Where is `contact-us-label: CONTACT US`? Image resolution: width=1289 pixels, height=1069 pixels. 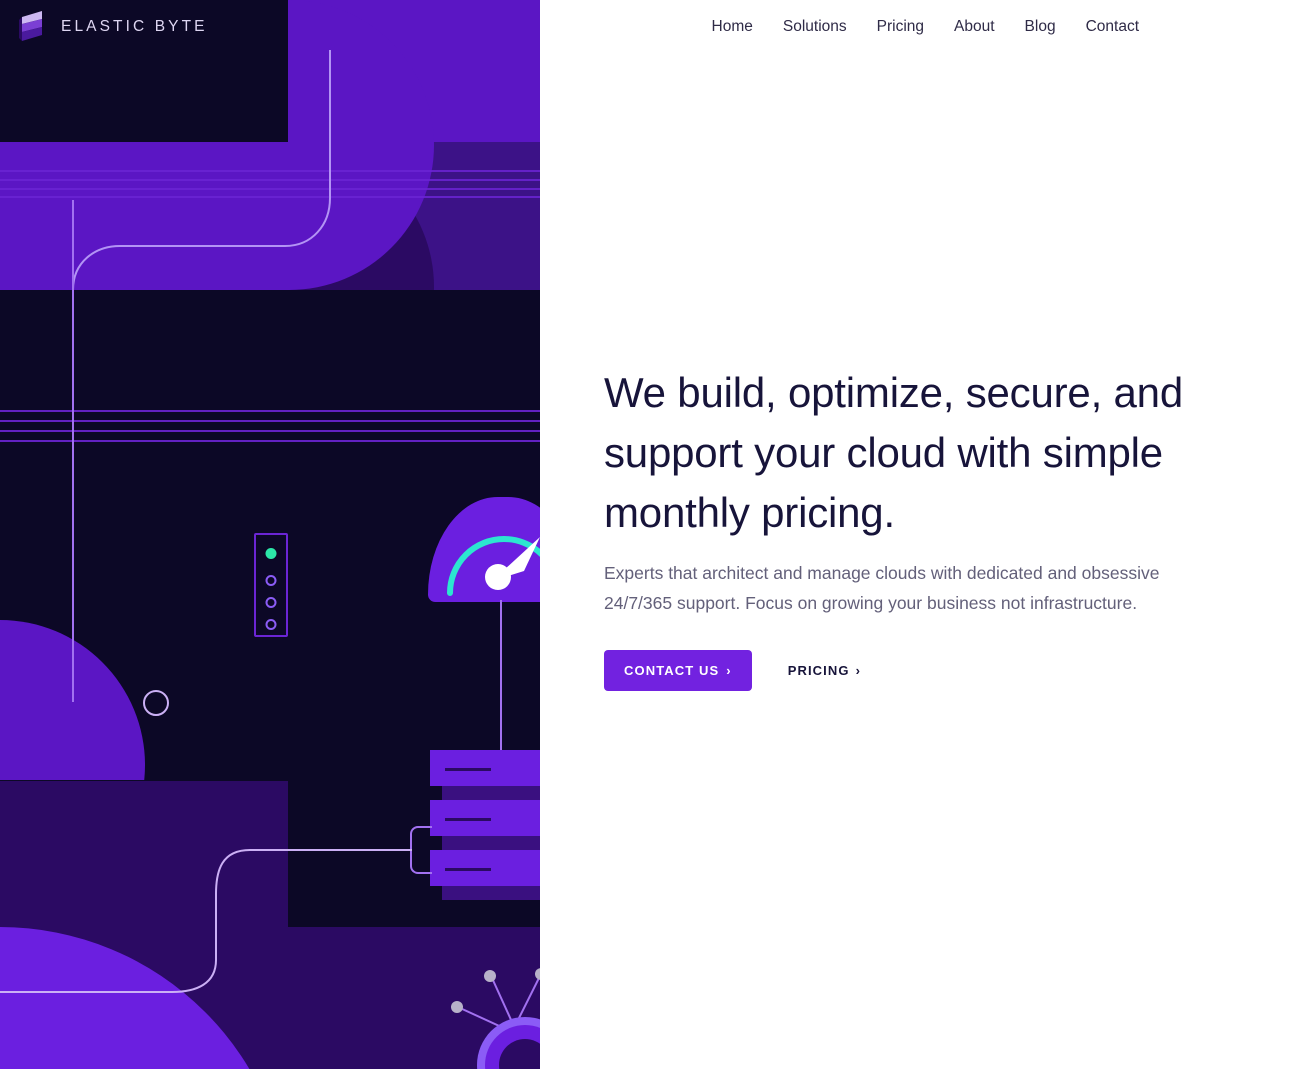
contact-us-label: CONTACT US is located at coordinates (672, 670).